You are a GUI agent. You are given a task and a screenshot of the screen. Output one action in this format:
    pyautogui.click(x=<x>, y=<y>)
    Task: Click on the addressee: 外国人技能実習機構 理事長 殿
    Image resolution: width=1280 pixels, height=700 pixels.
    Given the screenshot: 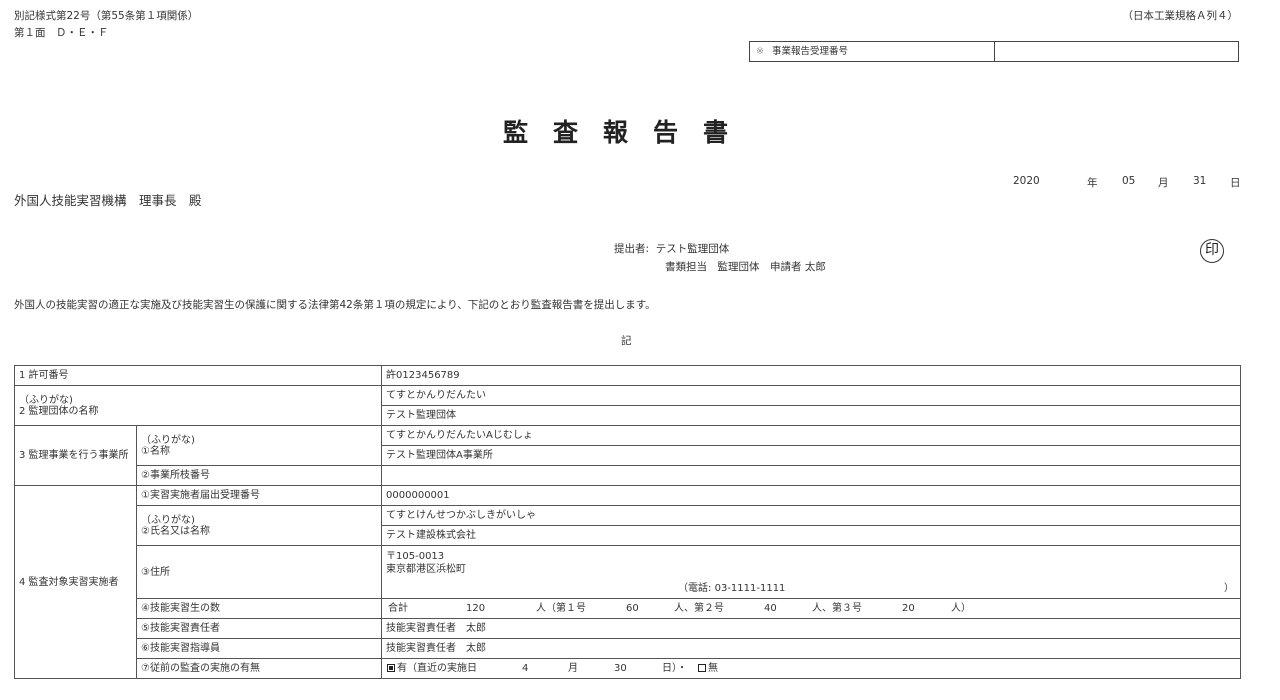 What is the action you would take?
    pyautogui.click(x=108, y=200)
    